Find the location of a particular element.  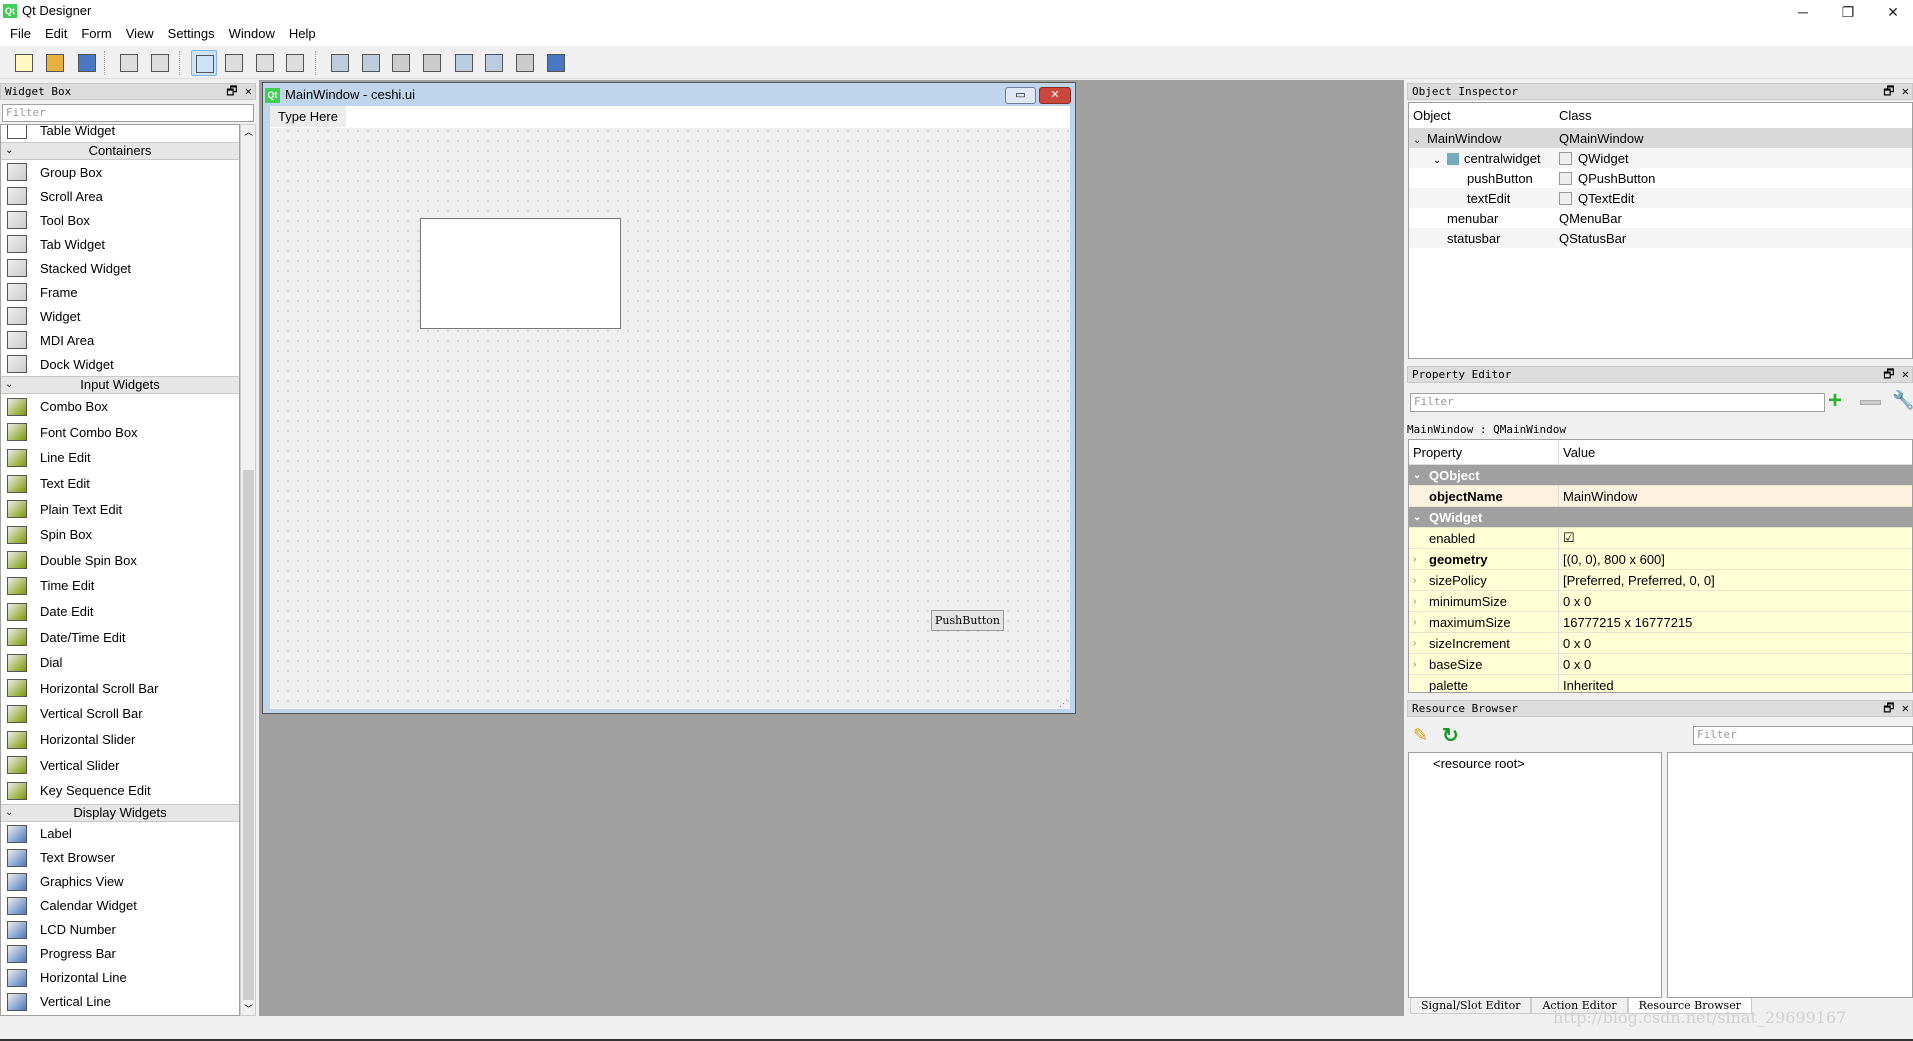

widget-item-frame: Frame is located at coordinates (120, 292).